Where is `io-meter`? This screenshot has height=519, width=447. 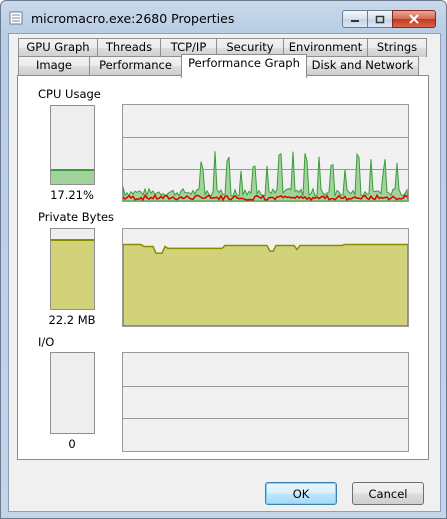 io-meter is located at coordinates (72, 393).